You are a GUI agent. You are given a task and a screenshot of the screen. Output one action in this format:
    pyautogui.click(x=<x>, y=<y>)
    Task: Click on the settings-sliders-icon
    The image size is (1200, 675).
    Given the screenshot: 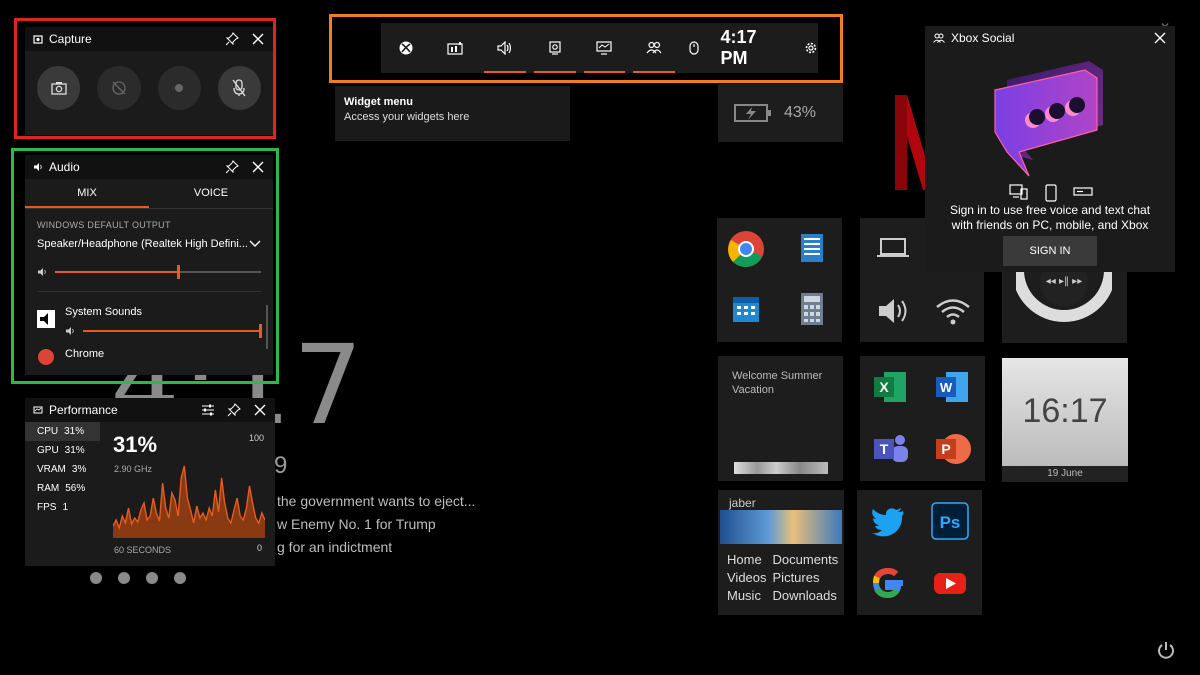 What is the action you would take?
    pyautogui.click(x=208, y=410)
    